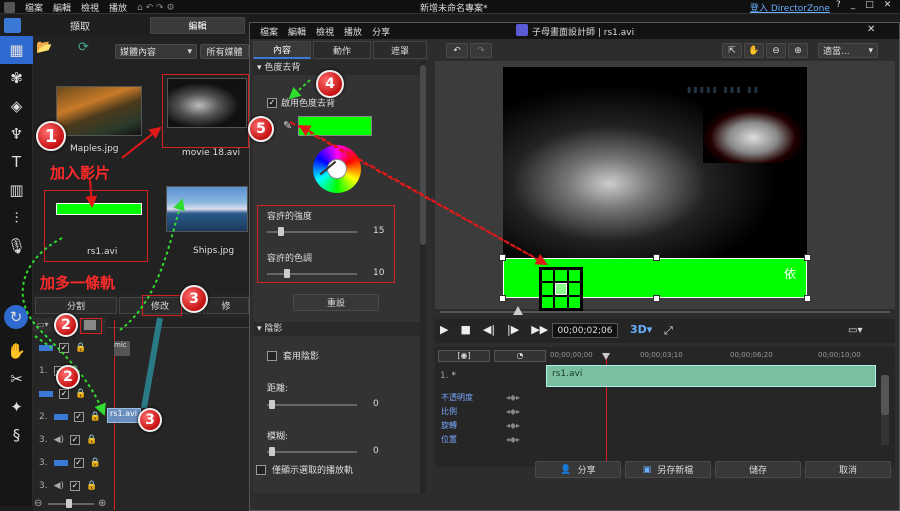 This screenshot has width=900, height=511. Describe the element at coordinates (83, 47) in the screenshot. I see `refresh-icon: ⟳` at that location.